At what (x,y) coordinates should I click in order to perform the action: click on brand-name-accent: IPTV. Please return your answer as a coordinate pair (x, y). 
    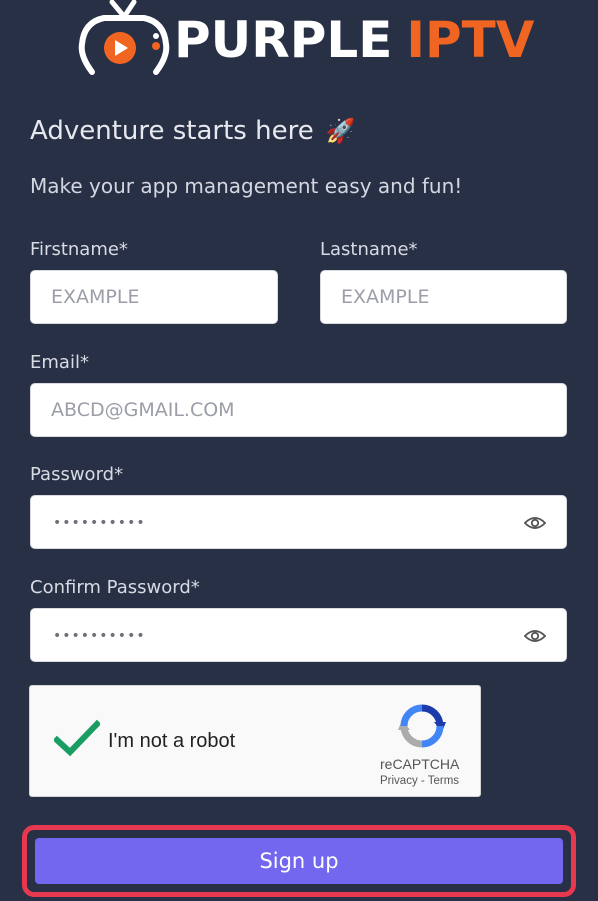
    Looking at the image, I should click on (470, 40).